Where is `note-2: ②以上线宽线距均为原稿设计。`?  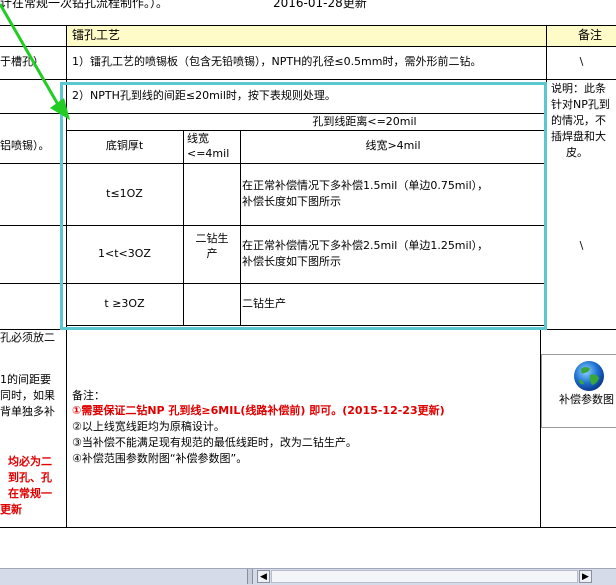
note-2: ②以上线宽线距均为原稿设计。 is located at coordinates (148, 426).